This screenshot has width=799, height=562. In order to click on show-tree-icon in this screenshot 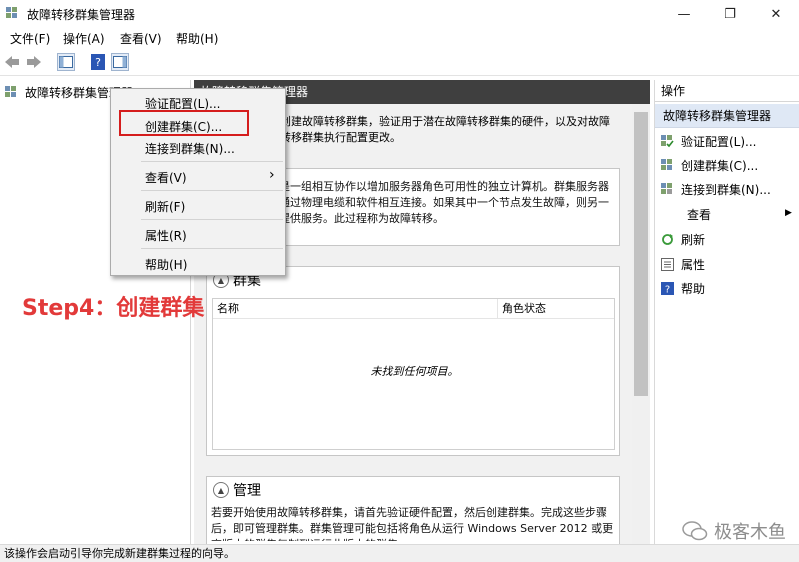, I will do `click(66, 62)`.